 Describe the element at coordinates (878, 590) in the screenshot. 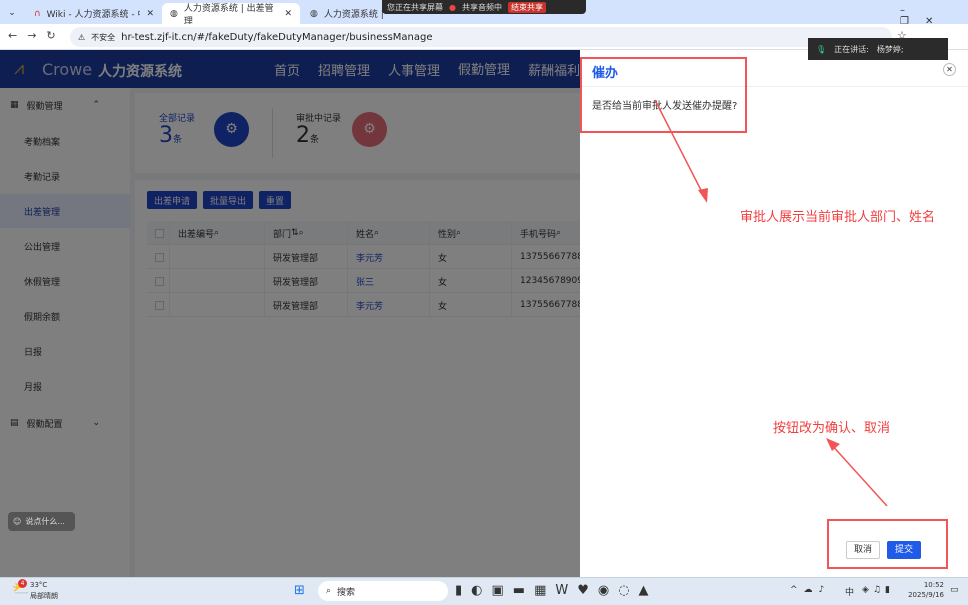

I see `network-volume-battery-icons: ◈♫▮` at that location.